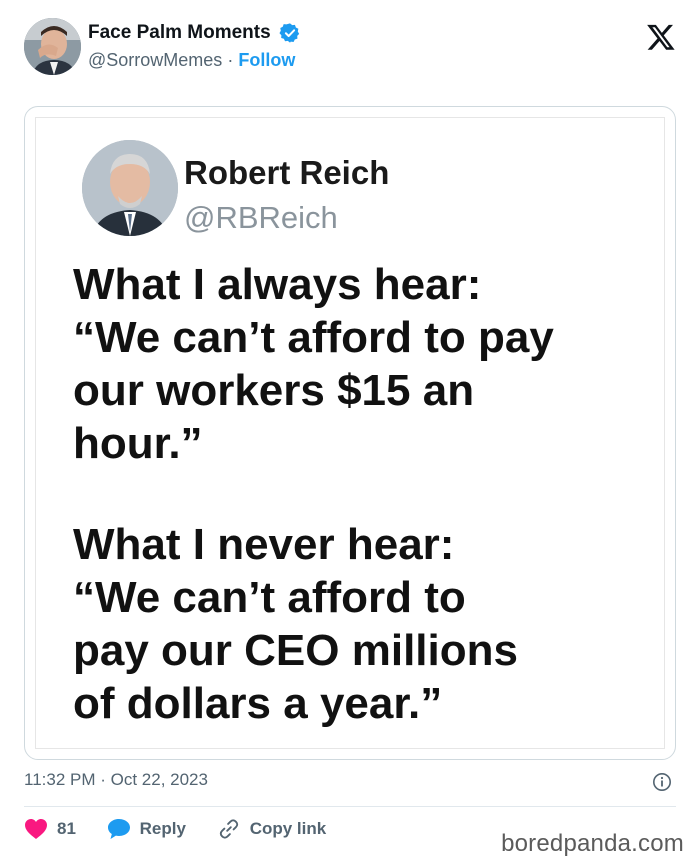 This screenshot has height=866, width=700. I want to click on follow-button: Follow, so click(266, 60).